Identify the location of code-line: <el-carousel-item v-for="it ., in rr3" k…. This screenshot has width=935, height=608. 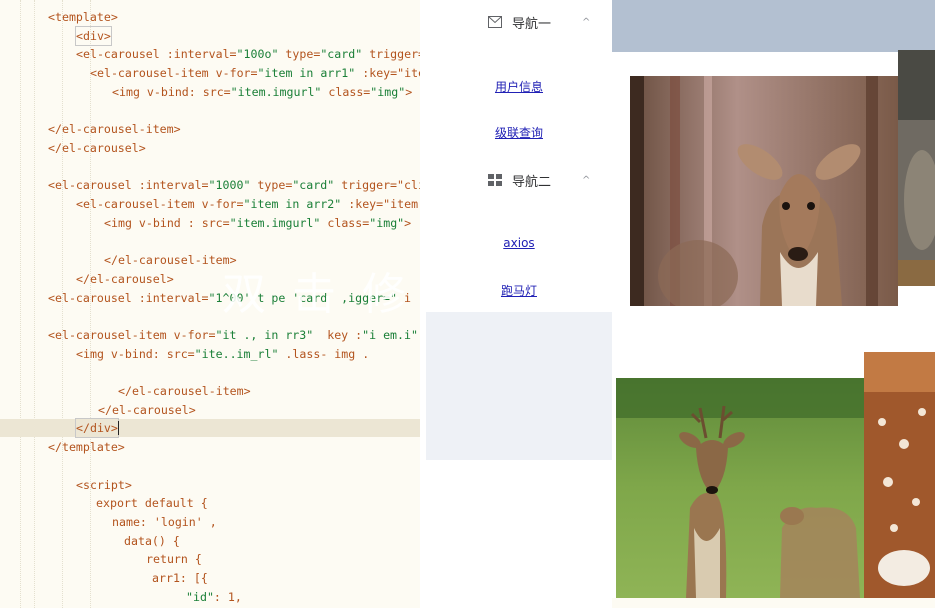
(210, 335).